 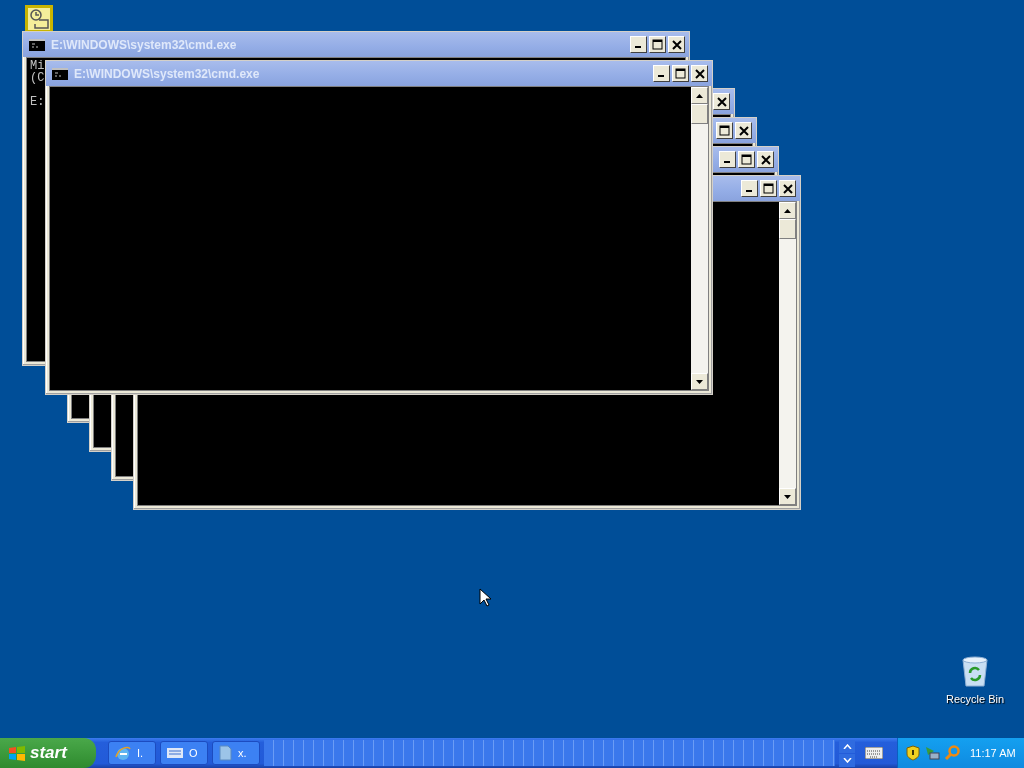 What do you see at coordinates (37, 66) in the screenshot?
I see `console-text: Mi` at bounding box center [37, 66].